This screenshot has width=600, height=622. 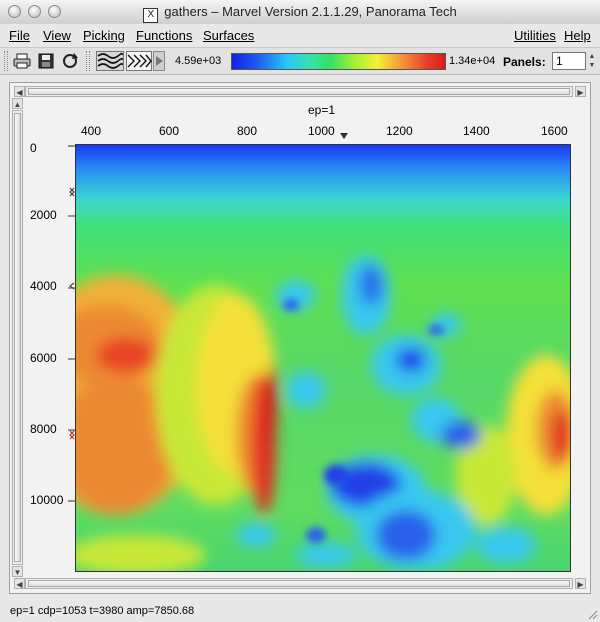 What do you see at coordinates (159, 61) in the screenshot?
I see `play-arrow-icon` at bounding box center [159, 61].